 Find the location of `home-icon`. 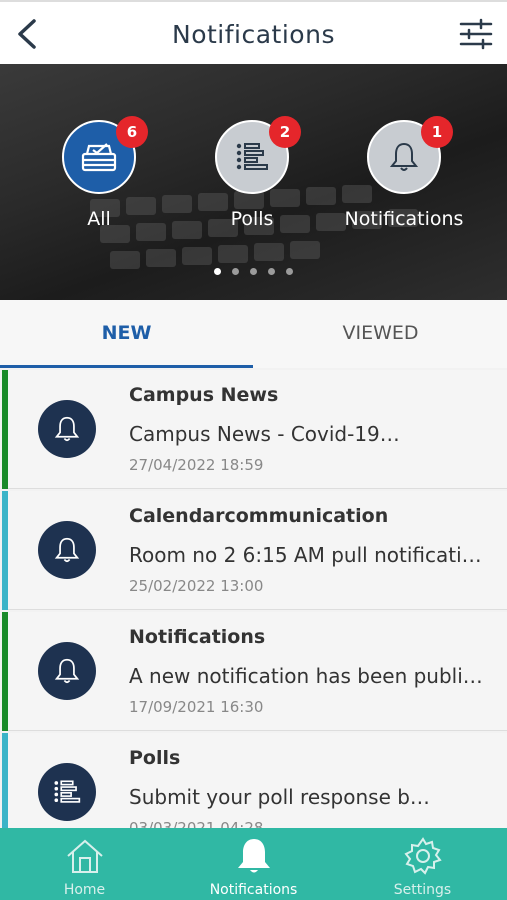

home-icon is located at coordinates (84, 856).